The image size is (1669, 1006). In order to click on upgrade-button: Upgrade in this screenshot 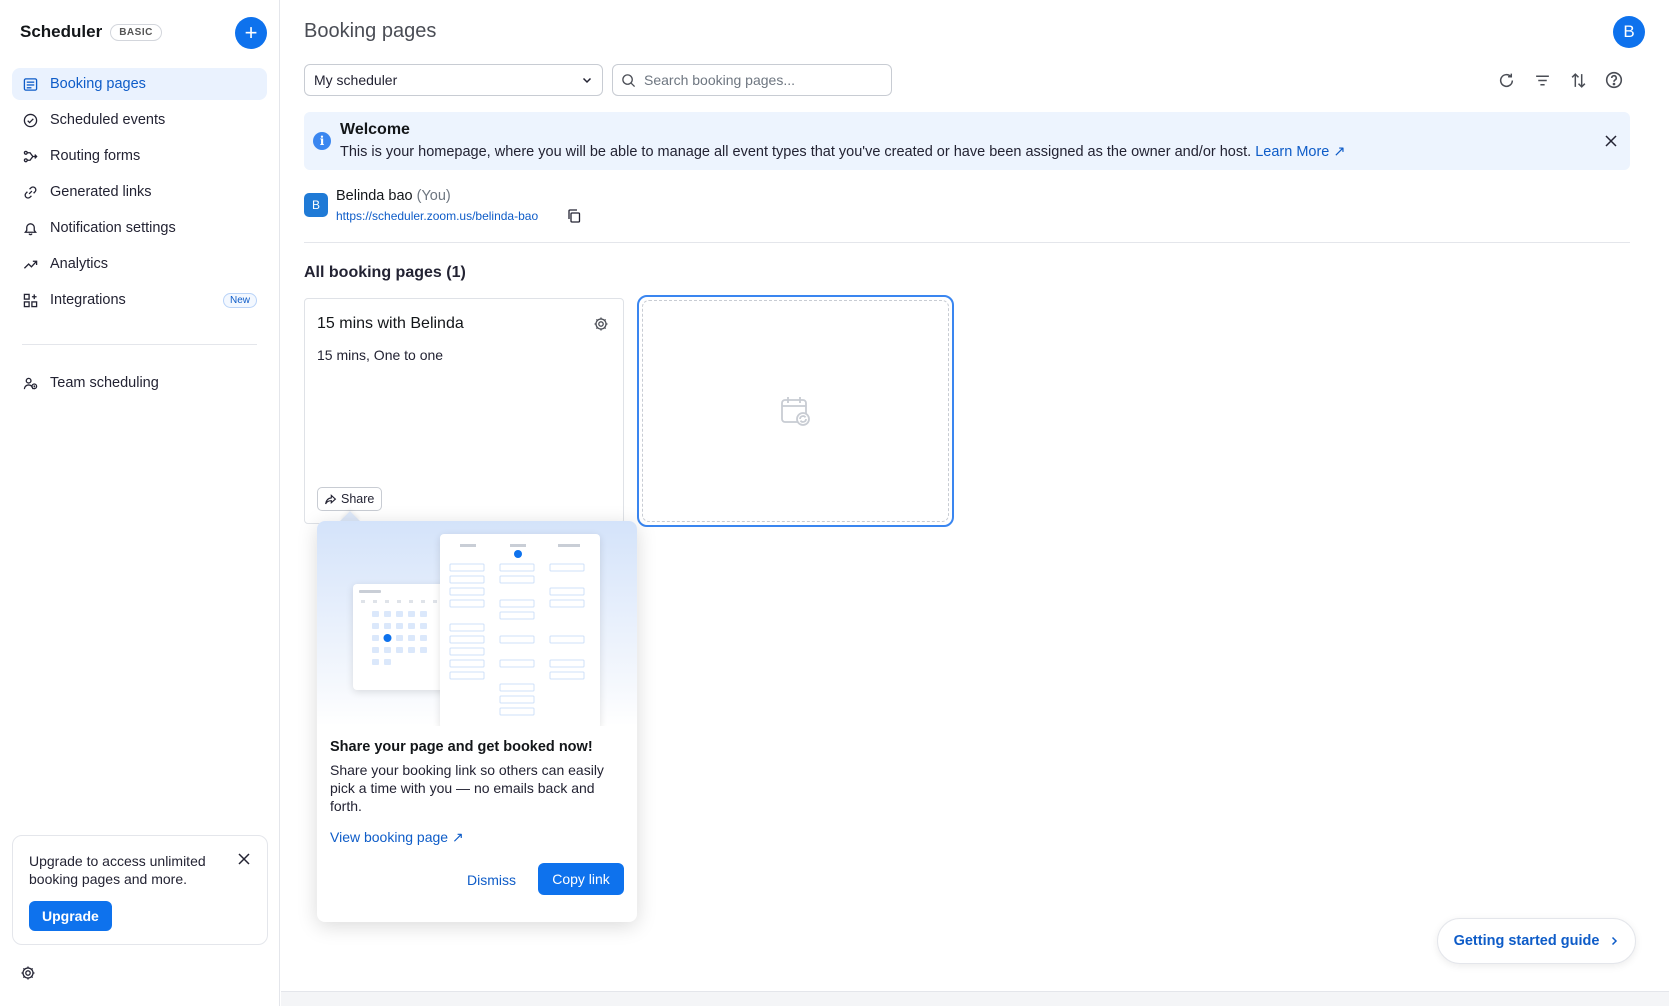, I will do `click(70, 916)`.